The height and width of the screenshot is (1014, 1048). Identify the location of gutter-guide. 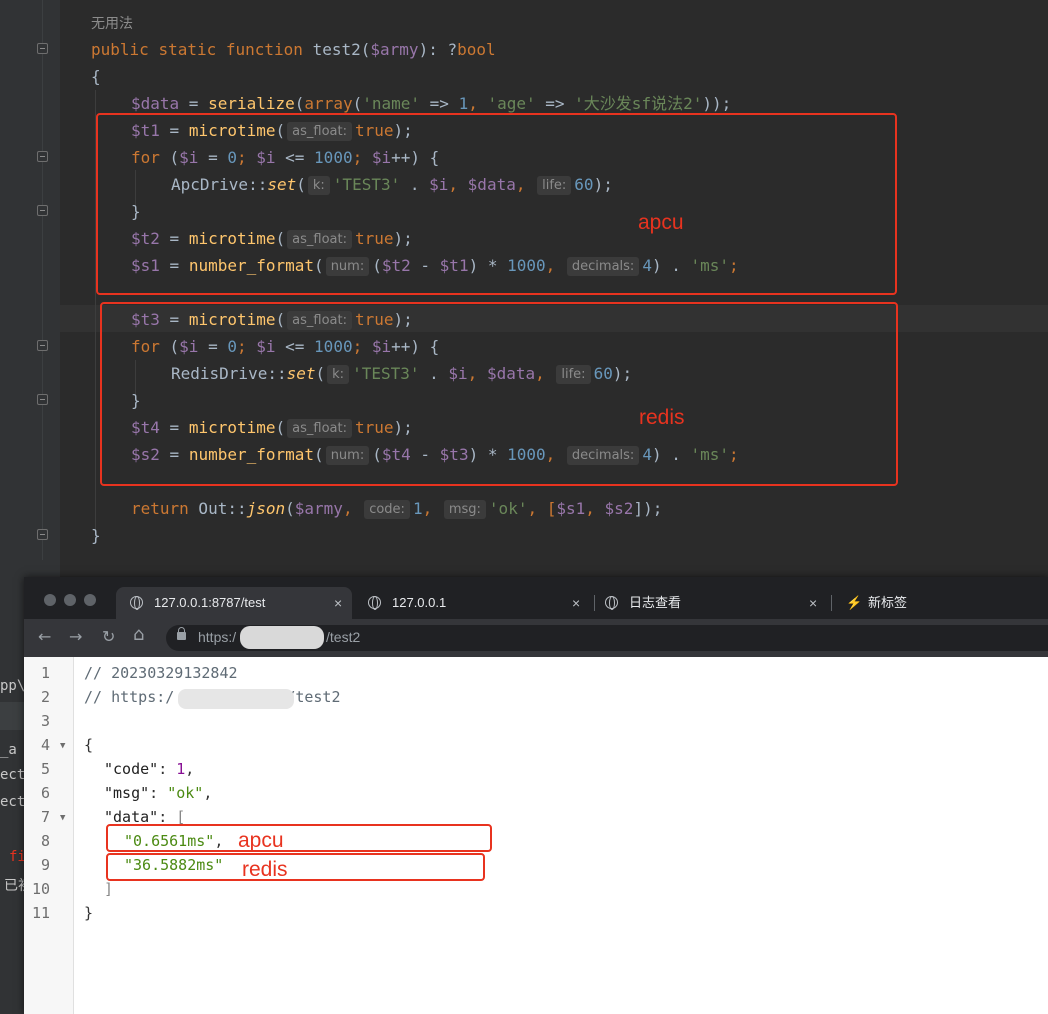
(42, 280).